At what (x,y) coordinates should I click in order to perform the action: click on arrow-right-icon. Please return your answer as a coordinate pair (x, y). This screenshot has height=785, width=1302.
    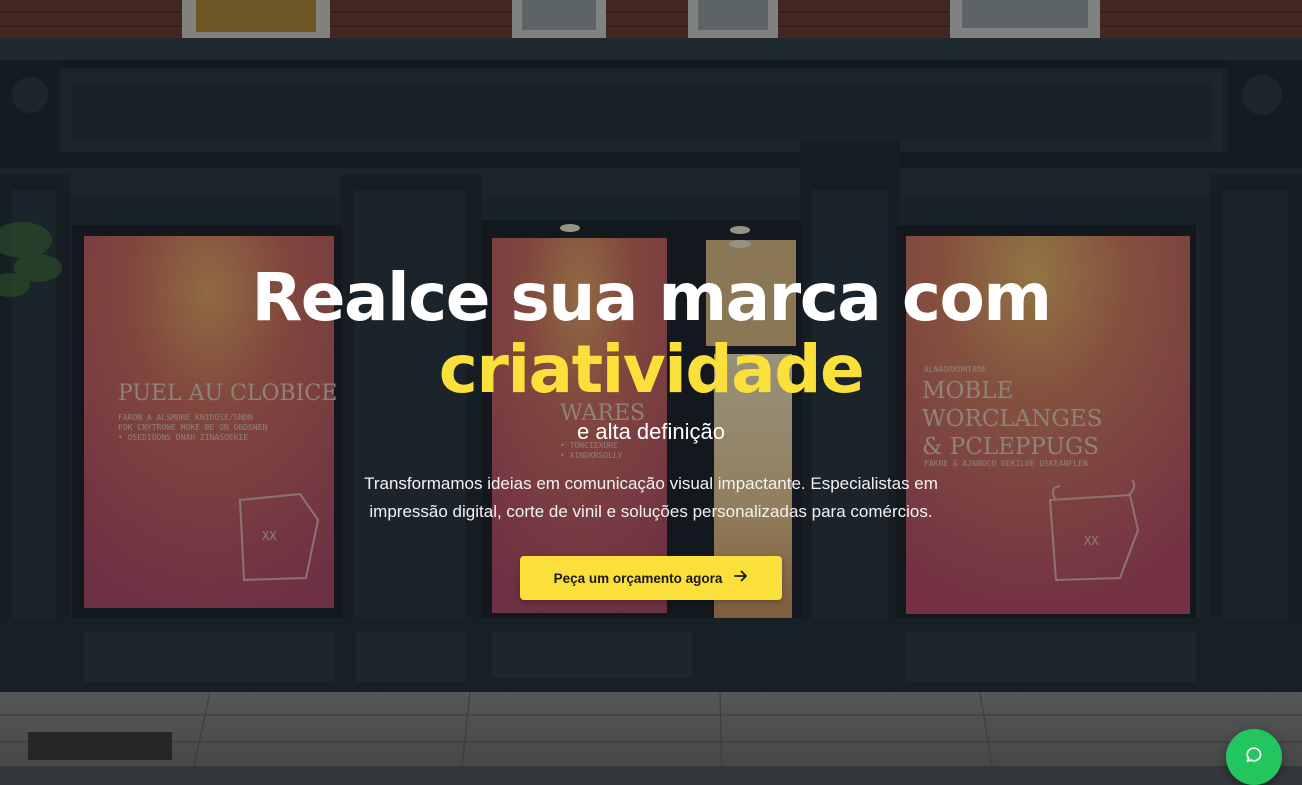
    Looking at the image, I should click on (741, 578).